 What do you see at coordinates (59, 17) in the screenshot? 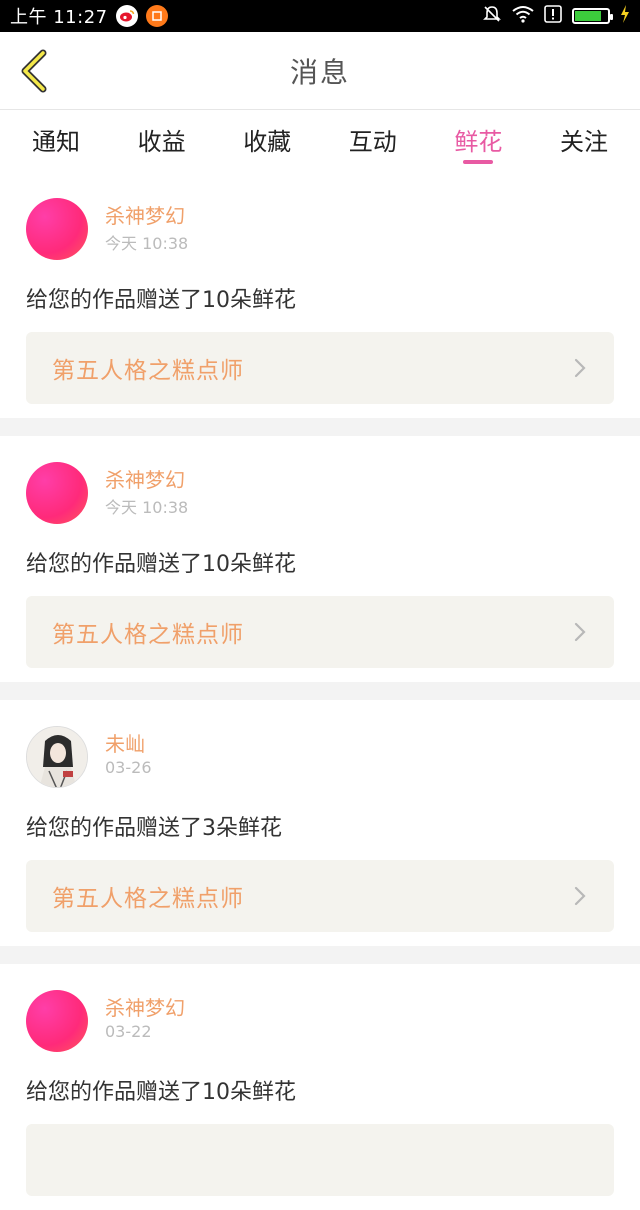
I see `status-time: 上午 11:27` at bounding box center [59, 17].